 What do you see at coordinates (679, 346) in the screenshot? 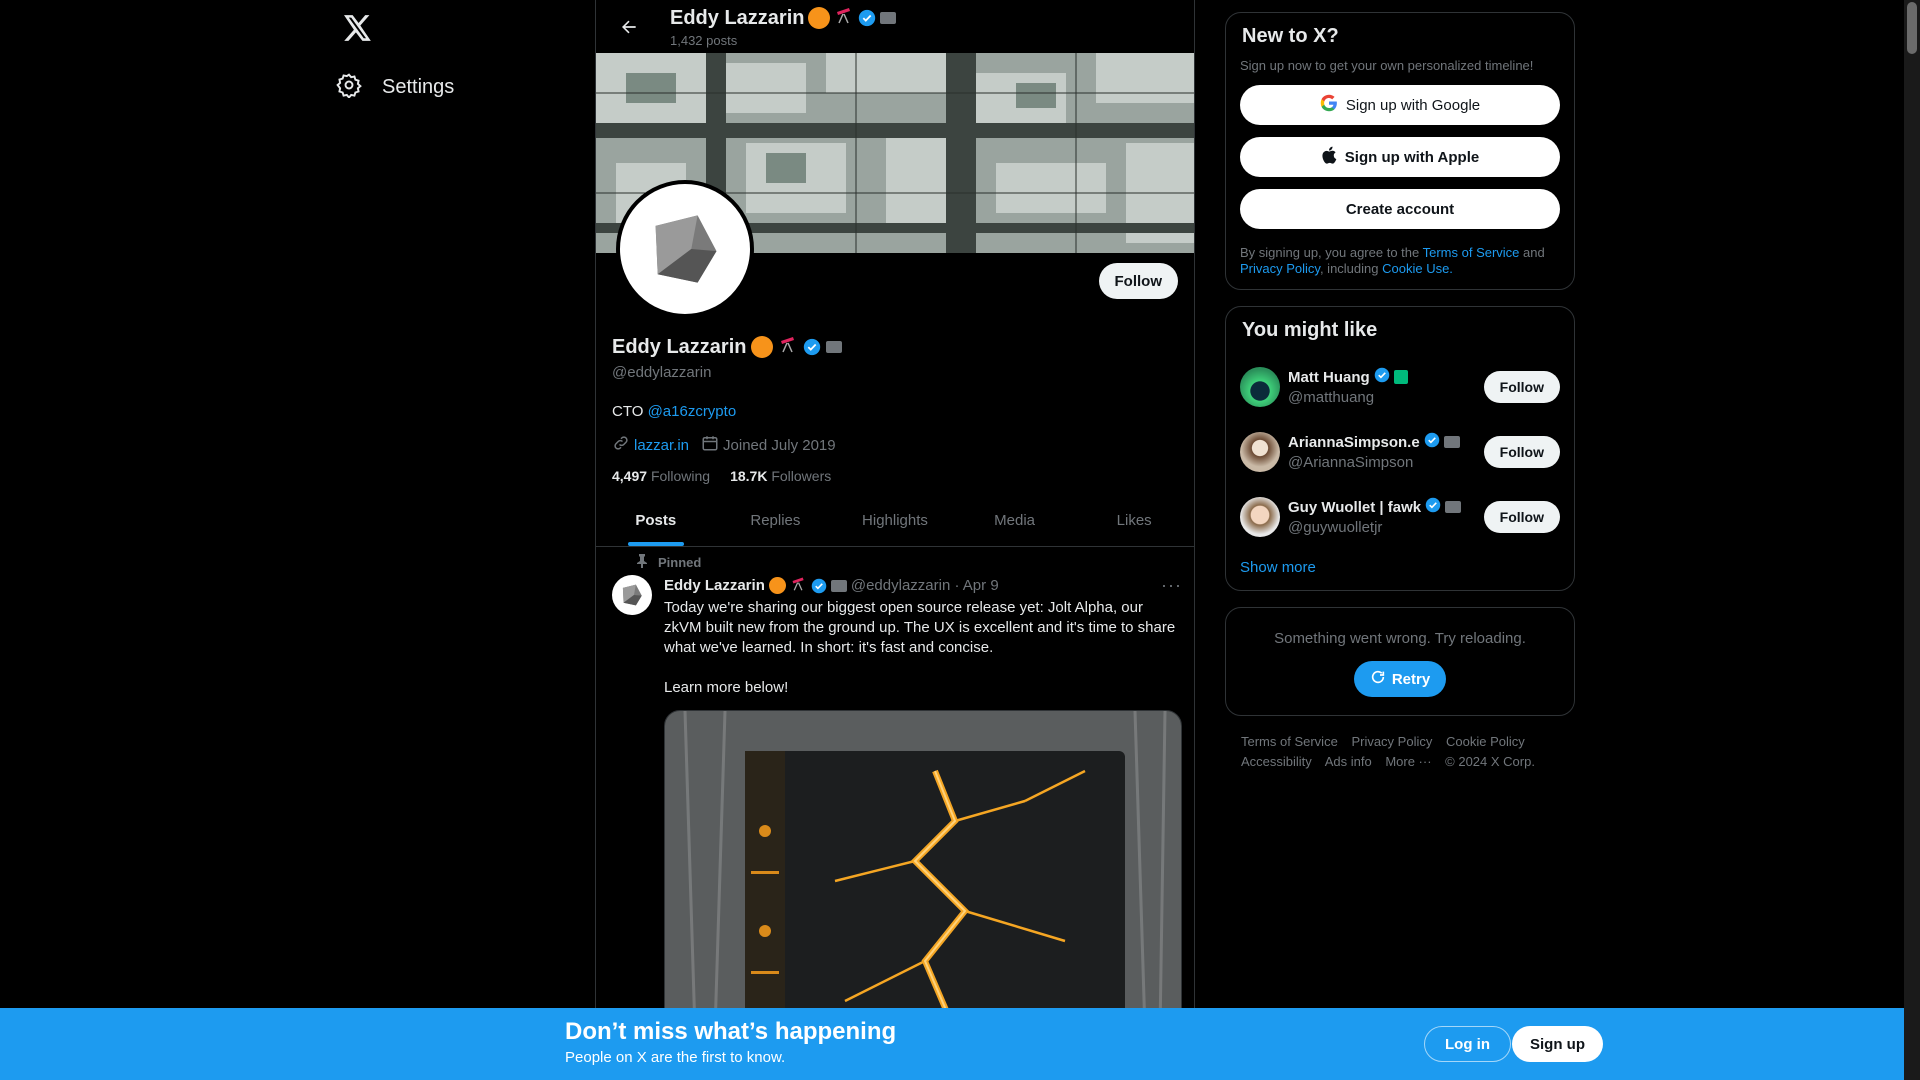
I see `profile-name: Eddy Lazzarin` at bounding box center [679, 346].